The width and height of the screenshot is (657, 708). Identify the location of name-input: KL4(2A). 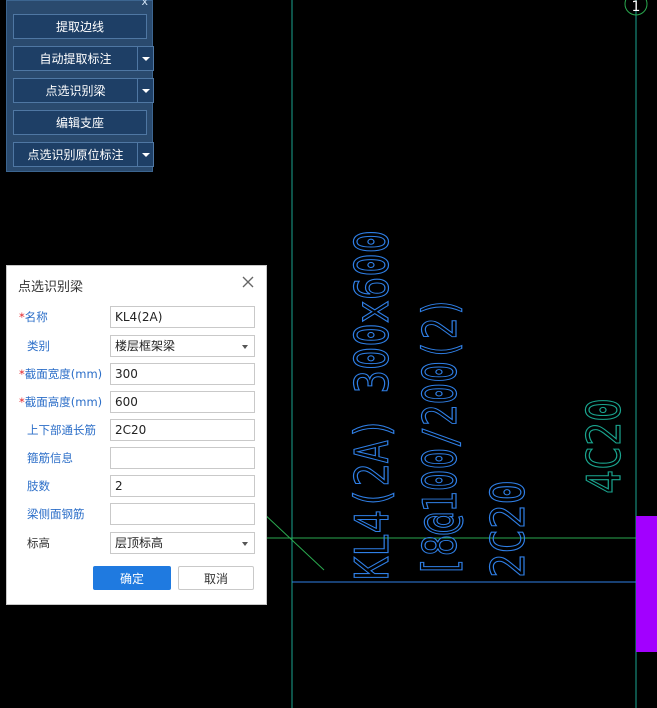
(182, 317).